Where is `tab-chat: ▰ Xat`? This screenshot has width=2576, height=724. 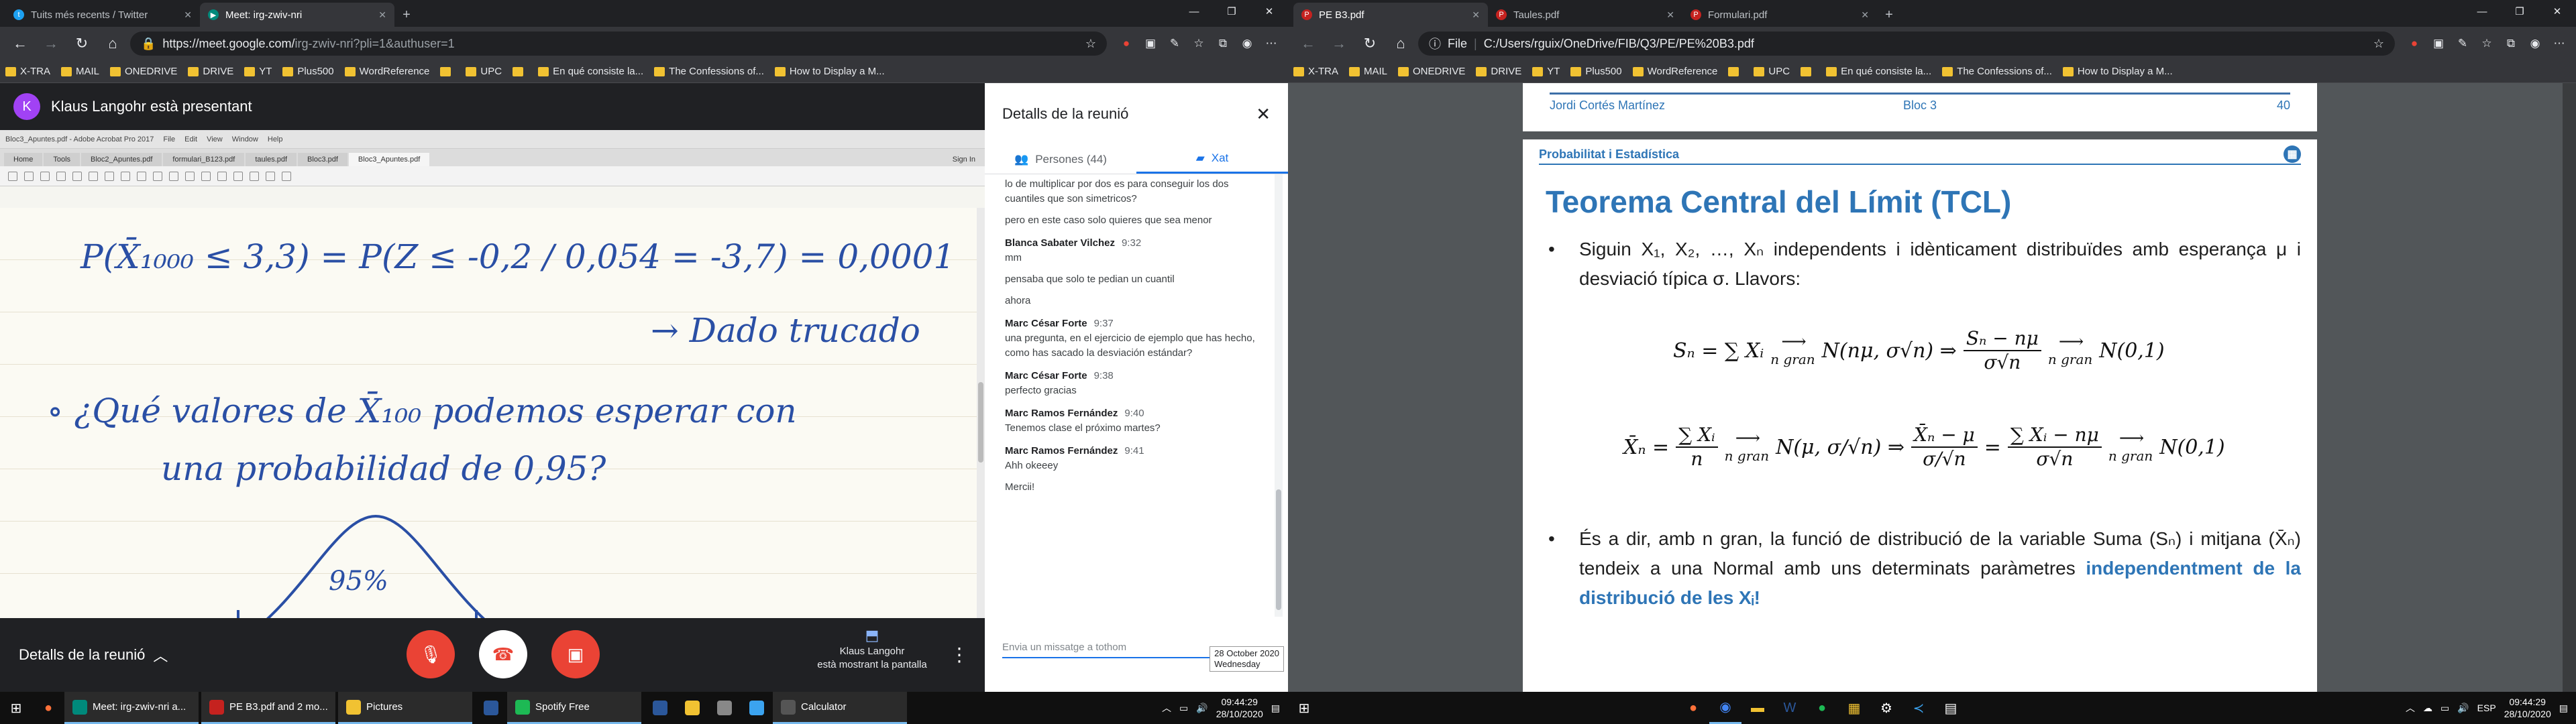 tab-chat: ▰ Xat is located at coordinates (1212, 159).